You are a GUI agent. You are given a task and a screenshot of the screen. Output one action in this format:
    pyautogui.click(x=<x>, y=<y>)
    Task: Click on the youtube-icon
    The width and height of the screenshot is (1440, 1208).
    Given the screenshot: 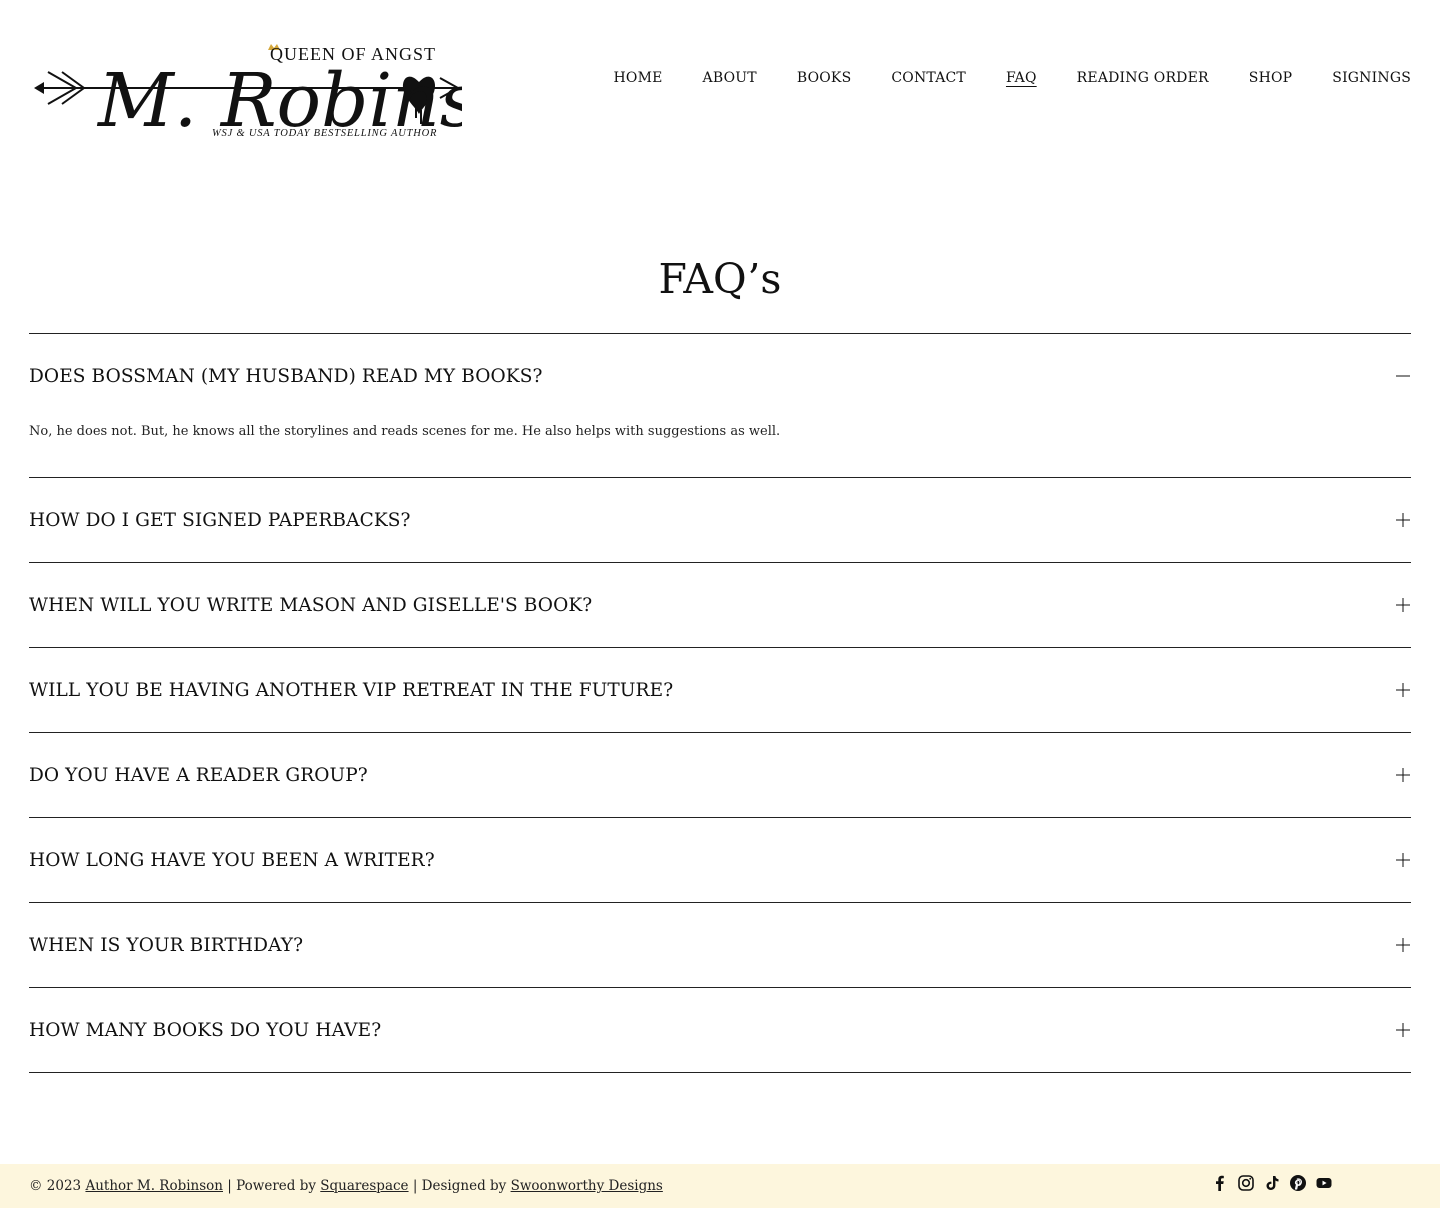 What is the action you would take?
    pyautogui.click(x=1324, y=1183)
    